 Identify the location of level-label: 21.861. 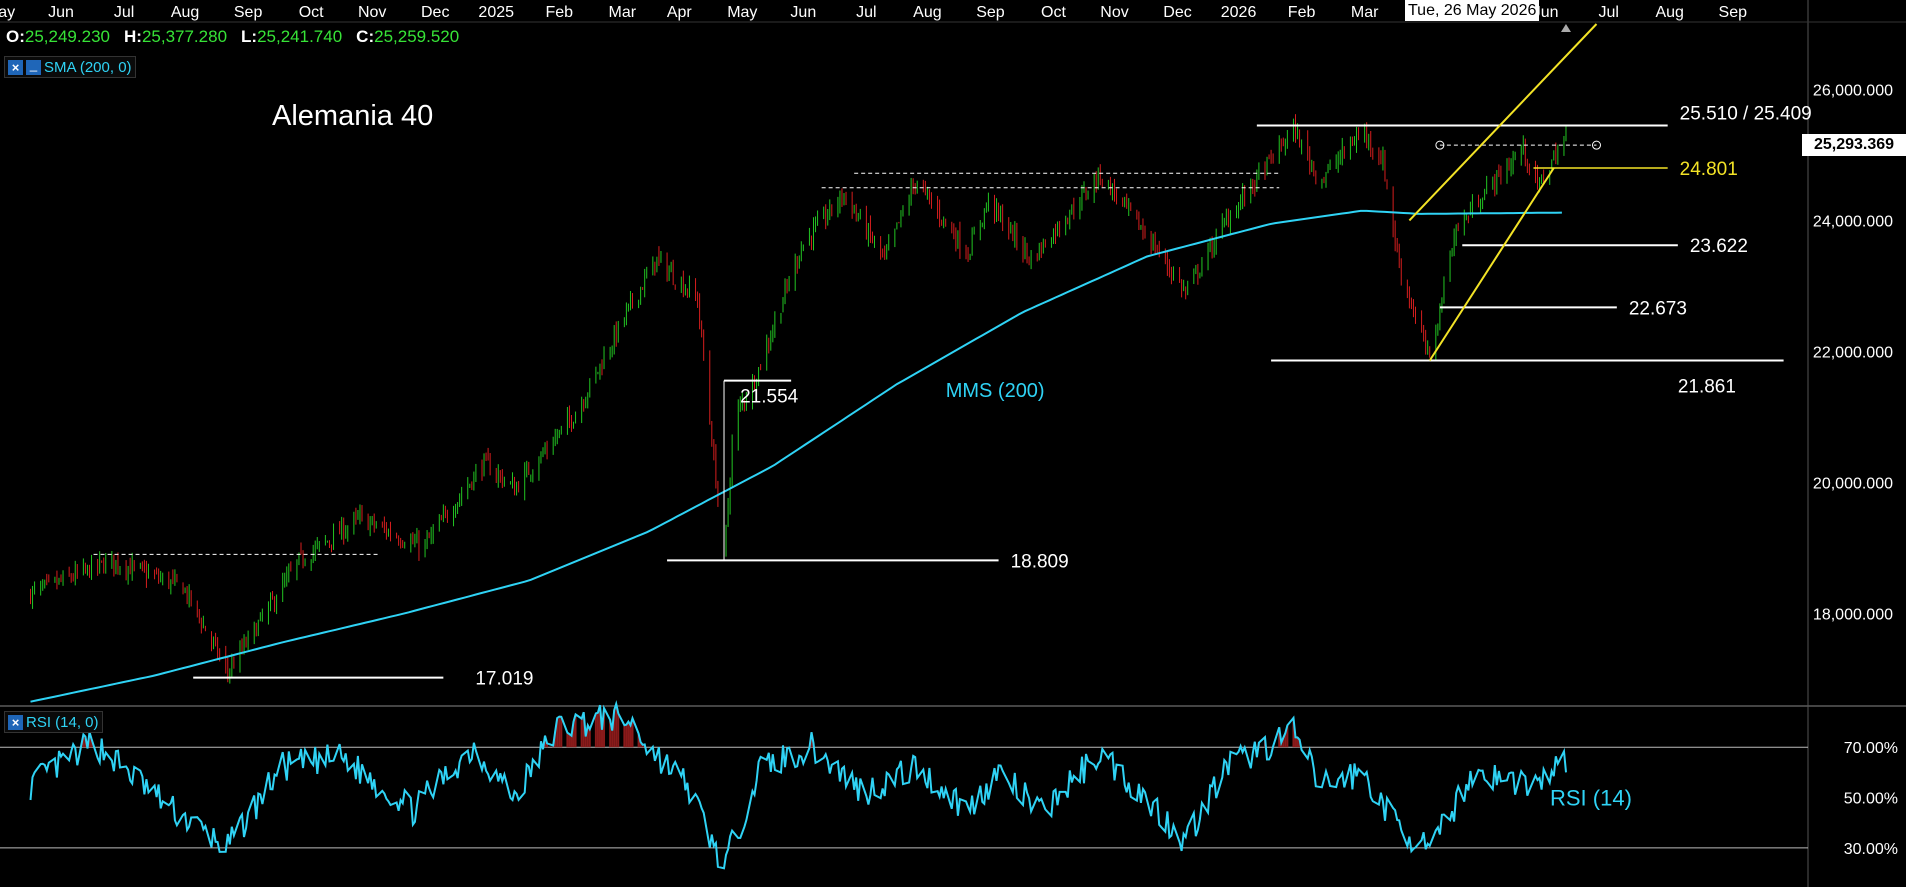
(1707, 387).